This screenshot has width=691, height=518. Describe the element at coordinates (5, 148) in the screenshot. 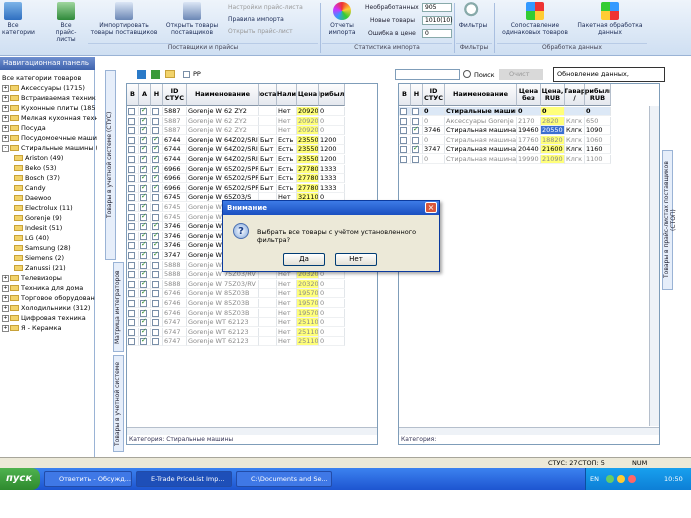

I see `collapse-icon: -` at that location.